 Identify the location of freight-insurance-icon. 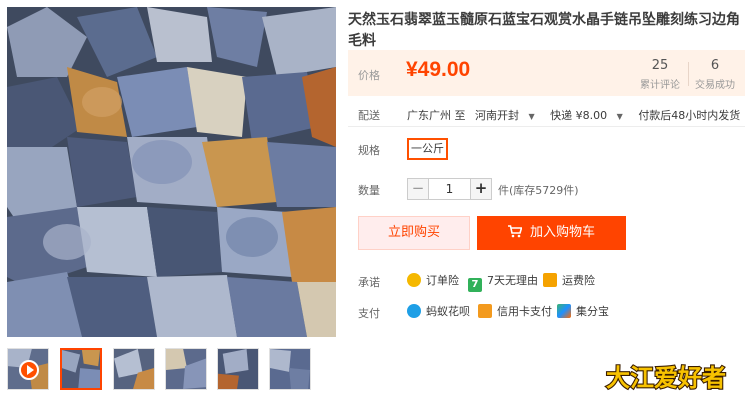
(550, 280).